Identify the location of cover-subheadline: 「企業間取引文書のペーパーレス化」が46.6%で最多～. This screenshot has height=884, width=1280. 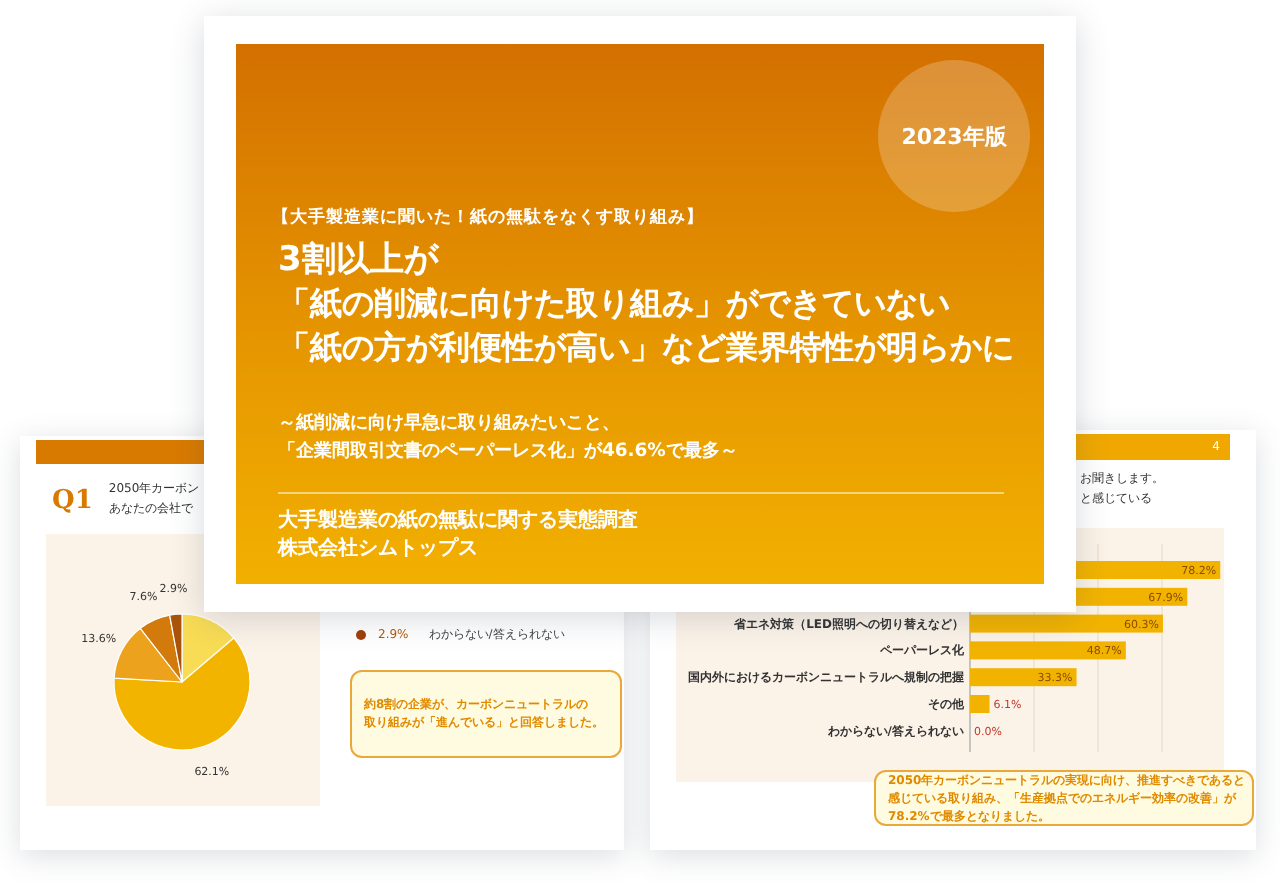
(509, 452).